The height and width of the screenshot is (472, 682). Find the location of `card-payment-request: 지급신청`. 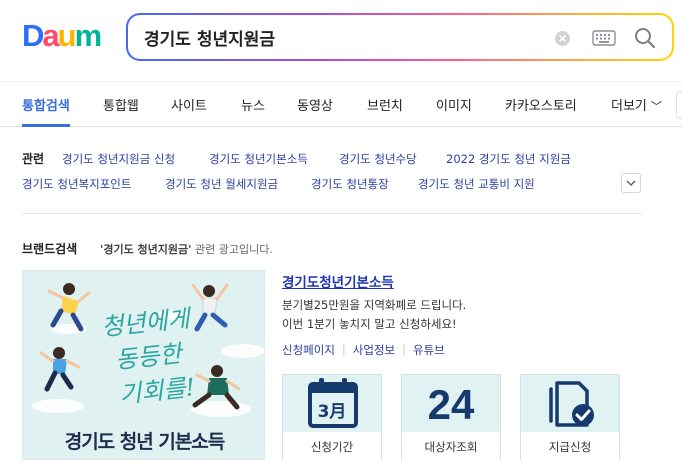

card-payment-request: 지급신청 is located at coordinates (570, 417).